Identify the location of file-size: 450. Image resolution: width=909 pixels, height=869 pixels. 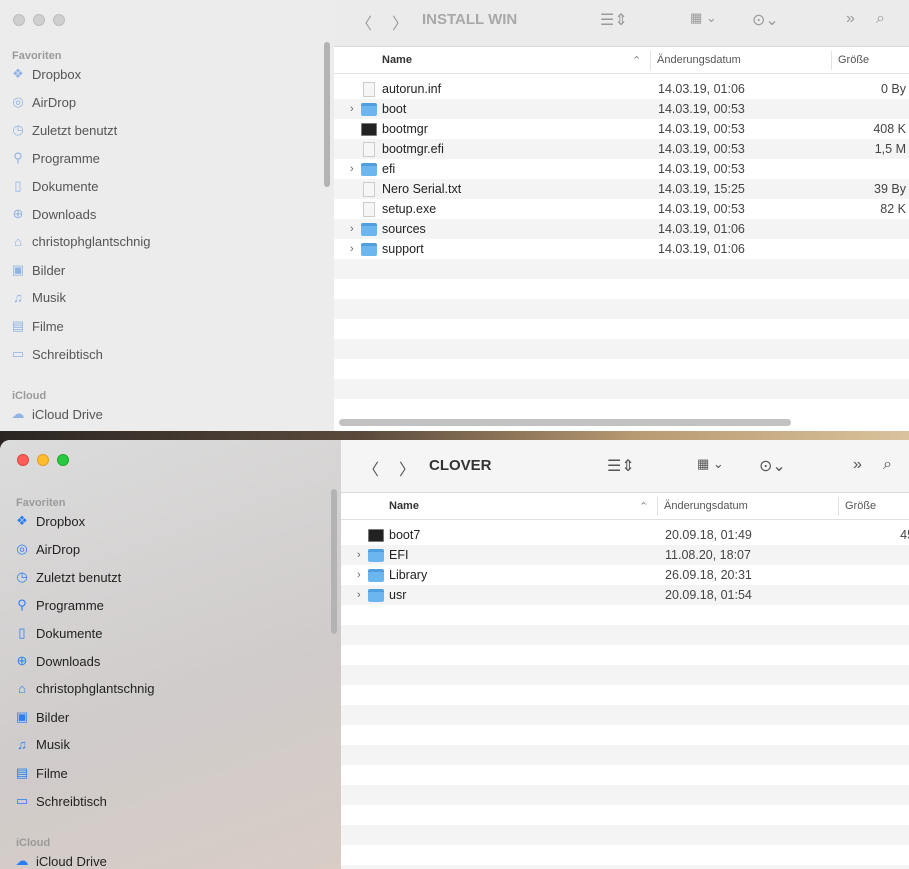
(904, 535).